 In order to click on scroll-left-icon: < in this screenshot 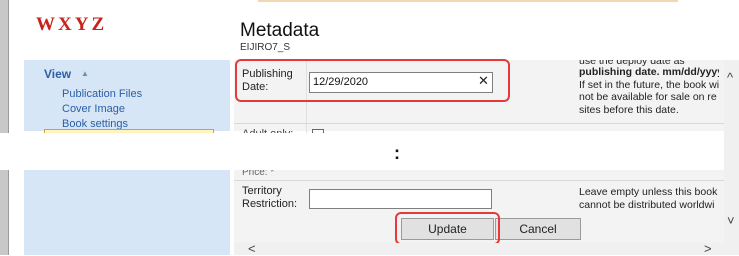, I will do `click(252, 248)`.